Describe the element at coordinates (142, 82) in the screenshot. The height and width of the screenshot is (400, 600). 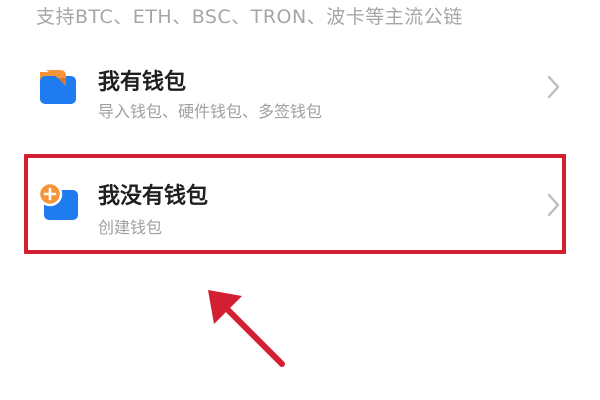
I see `option-title: 我有钱包` at that location.